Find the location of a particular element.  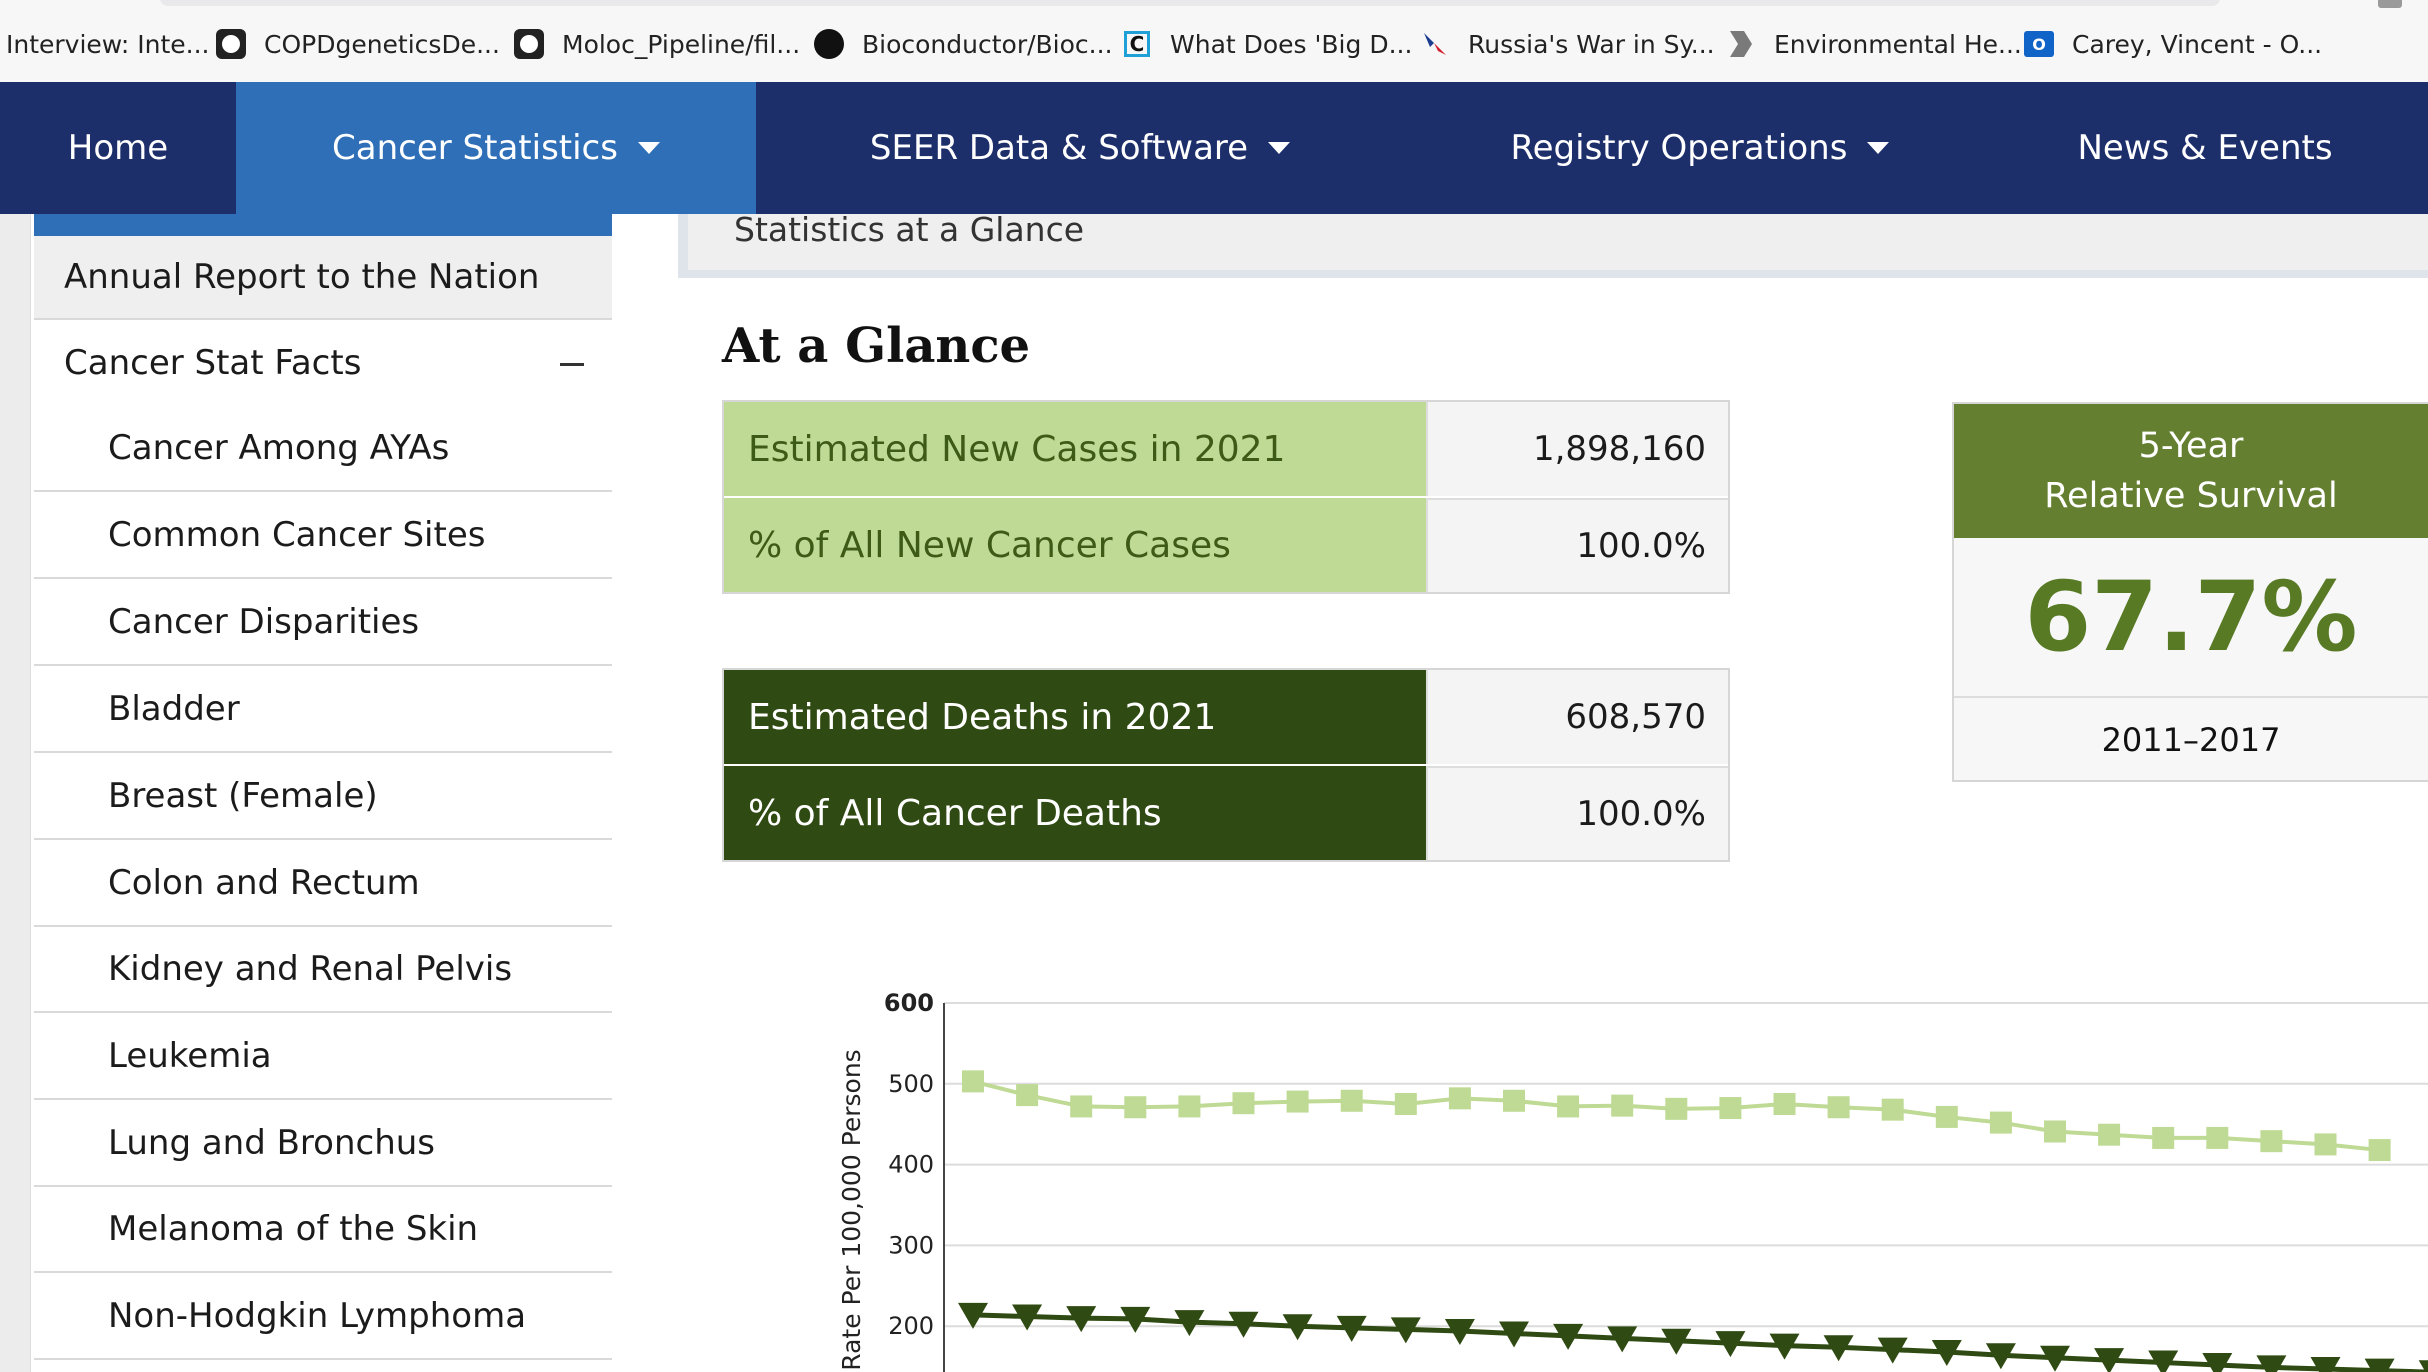

nav-label: Registry Operations is located at coordinates (1679, 148).